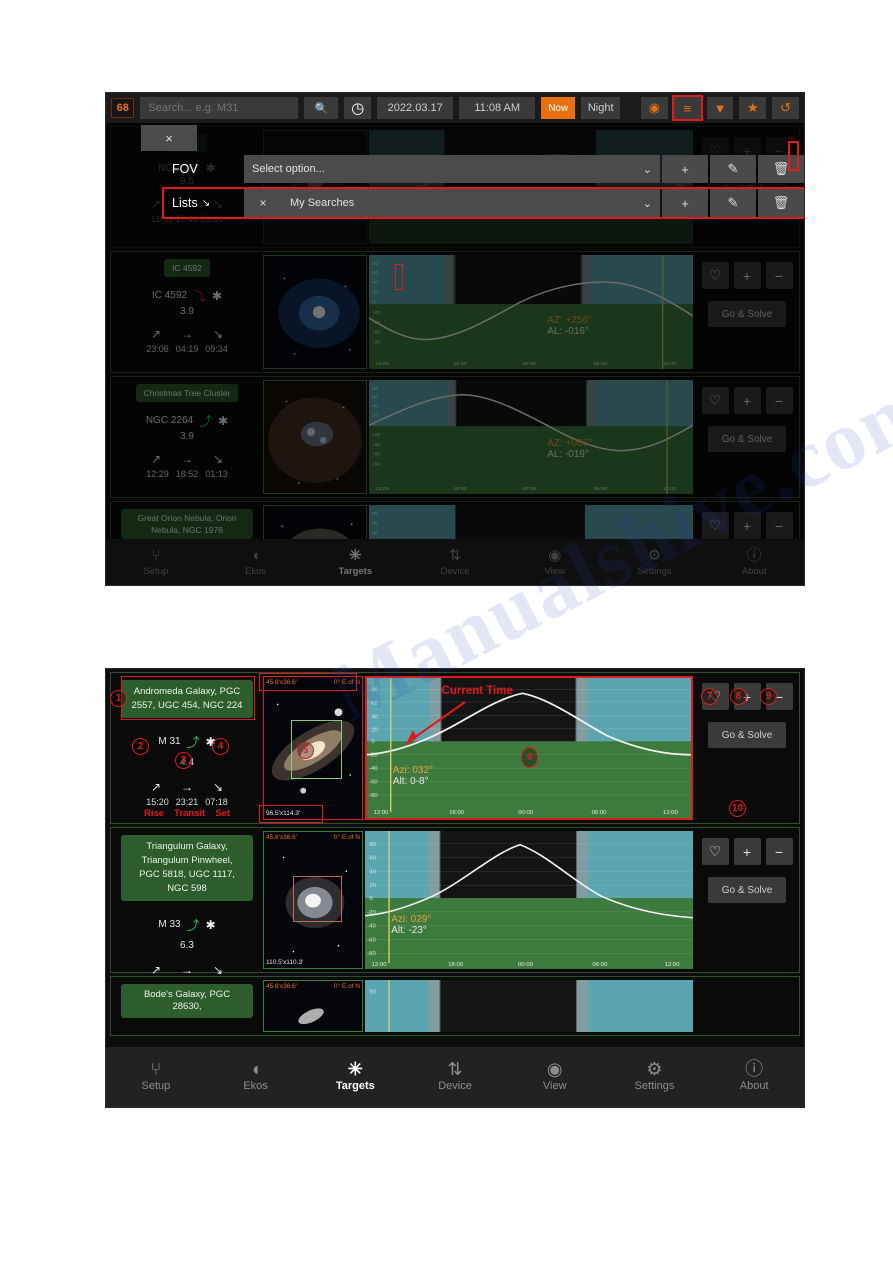  What do you see at coordinates (169, 138) in the screenshot?
I see `overlay-close-button: ×` at bounding box center [169, 138].